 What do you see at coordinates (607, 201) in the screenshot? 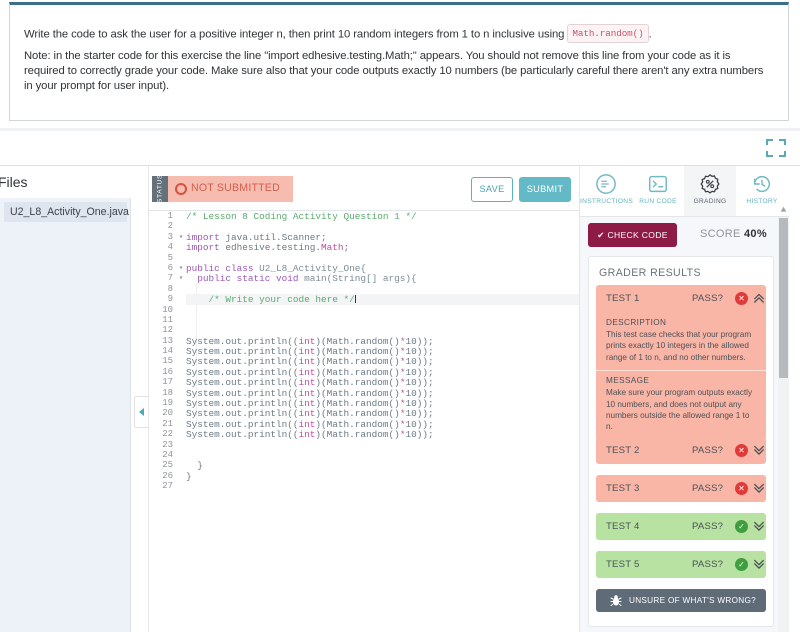
I see `tab-label: INSTRUCTIONS` at bounding box center [607, 201].